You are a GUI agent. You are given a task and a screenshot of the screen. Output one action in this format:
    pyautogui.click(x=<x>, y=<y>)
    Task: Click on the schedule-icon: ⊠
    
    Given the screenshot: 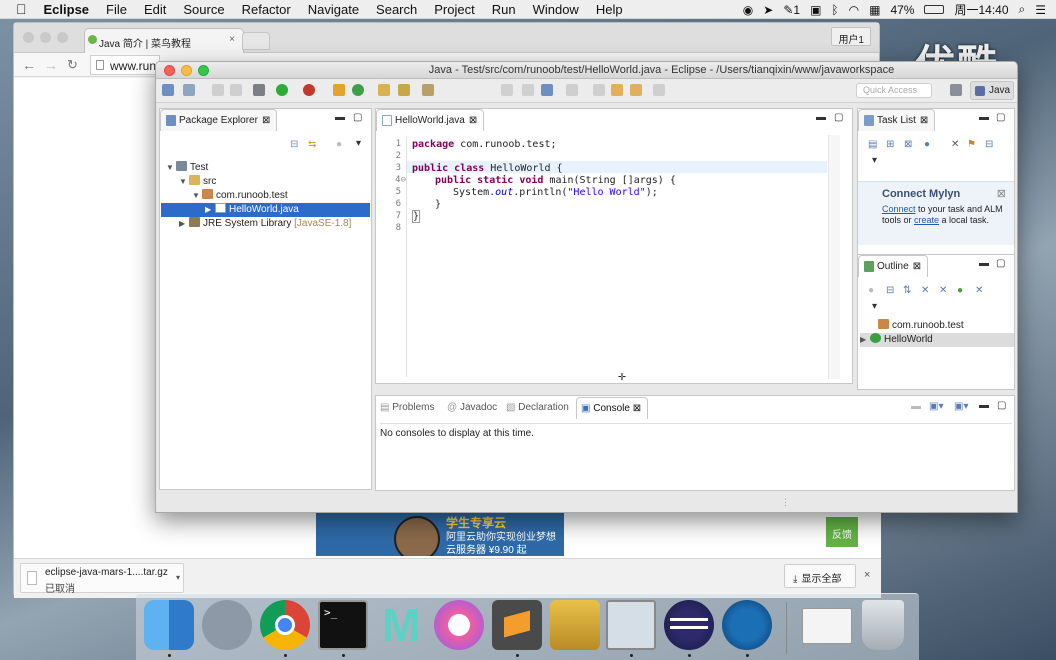 What is the action you would take?
    pyautogui.click(x=908, y=144)
    